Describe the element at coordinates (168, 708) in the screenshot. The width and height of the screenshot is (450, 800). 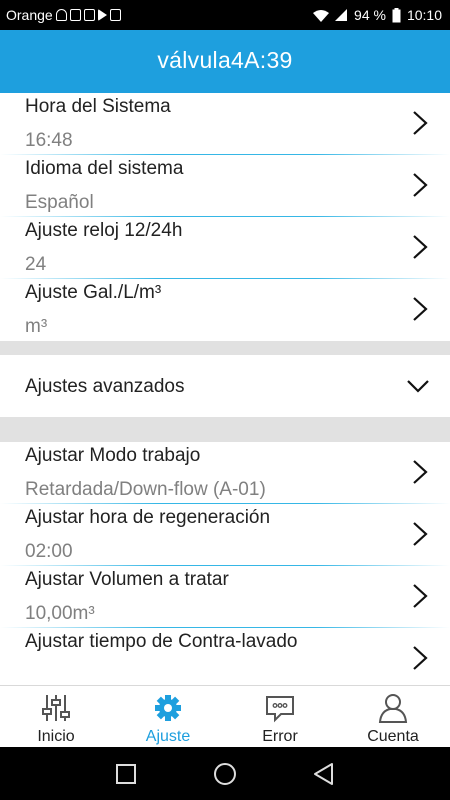
I see `gear-icon` at that location.